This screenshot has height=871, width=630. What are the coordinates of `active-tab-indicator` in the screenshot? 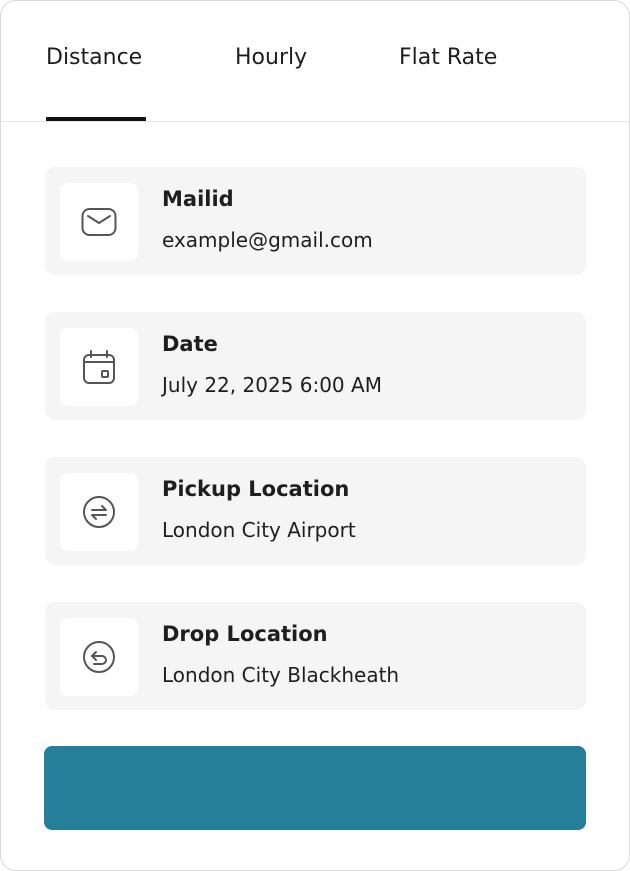 It's located at (96, 119).